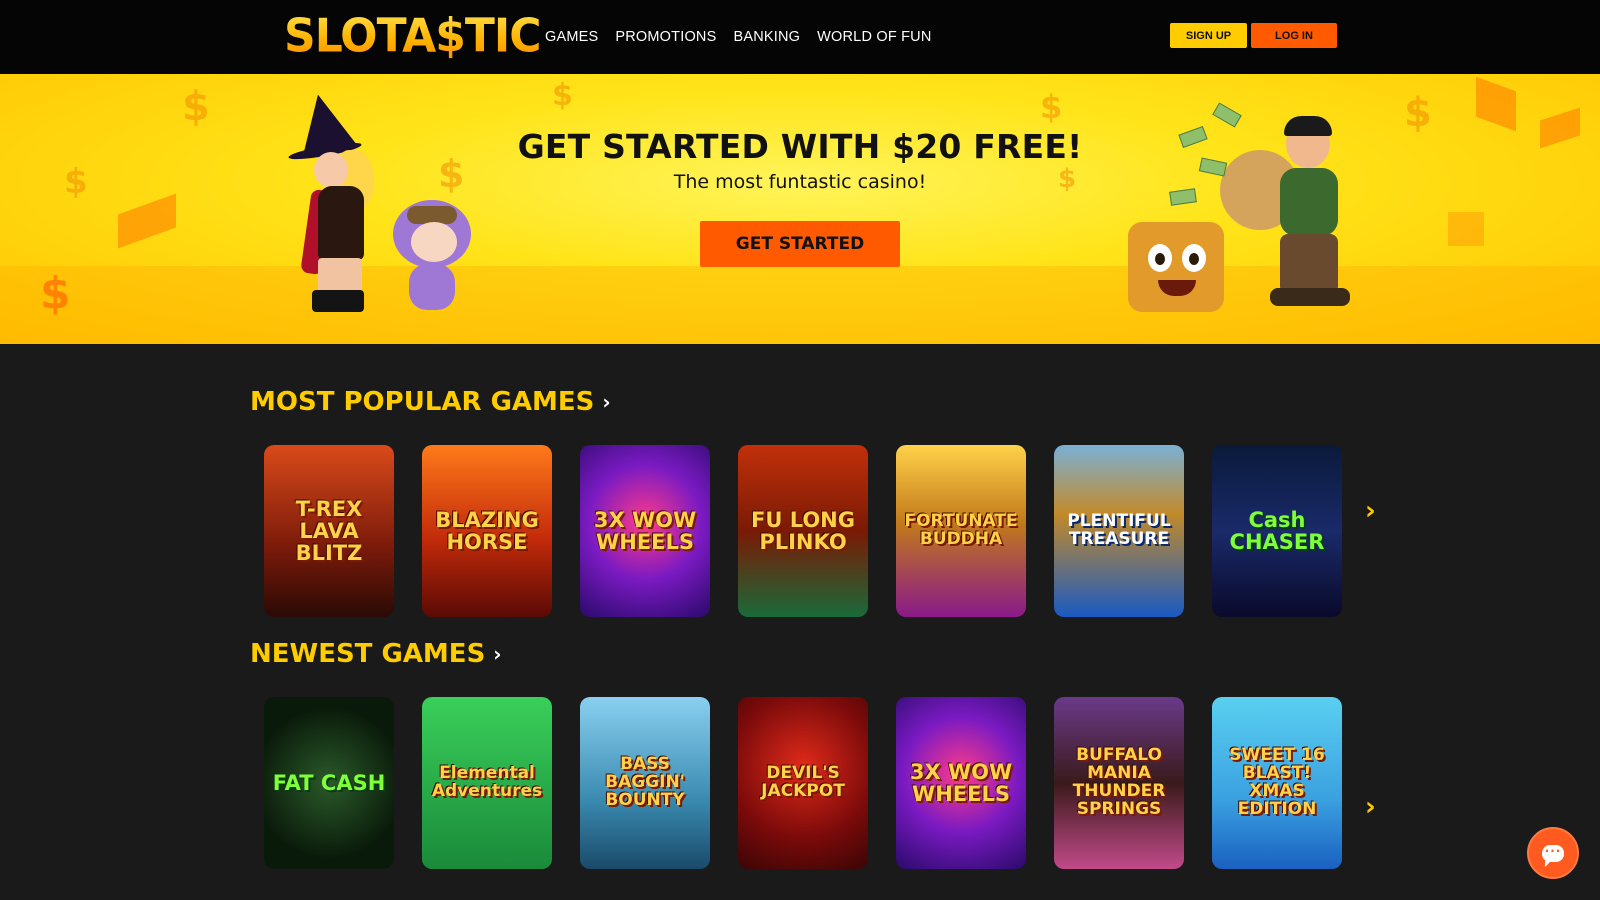 The width and height of the screenshot is (1600, 900). I want to click on game-title: PLENTIFUL TREASURE, so click(1119, 530).